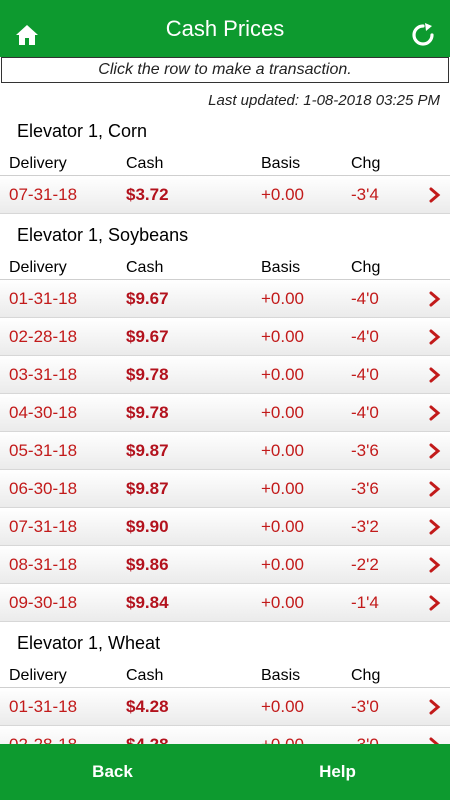 This screenshot has height=800, width=450. I want to click on cash-price: $9.84, so click(147, 602).